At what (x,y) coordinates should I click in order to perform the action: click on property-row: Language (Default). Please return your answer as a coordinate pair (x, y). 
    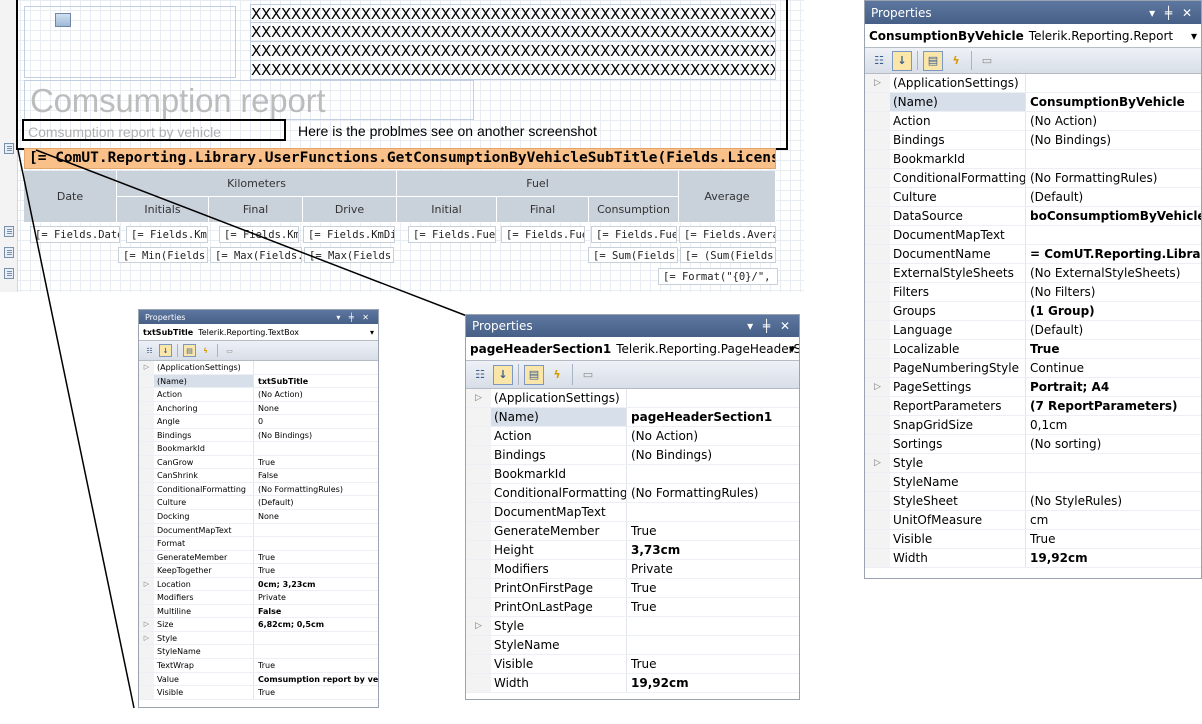
    Looking at the image, I should click on (1033, 330).